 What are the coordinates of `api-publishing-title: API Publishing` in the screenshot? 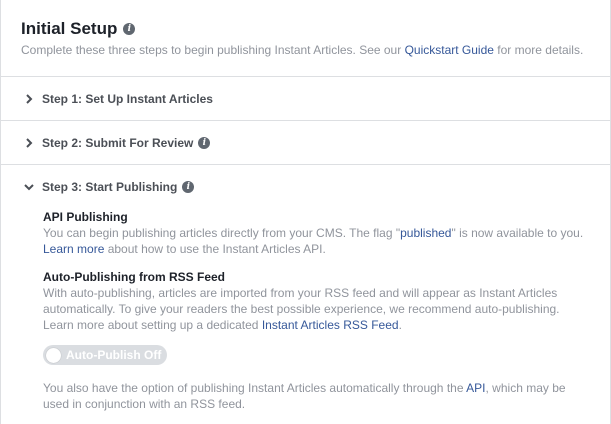 It's located at (85, 217).